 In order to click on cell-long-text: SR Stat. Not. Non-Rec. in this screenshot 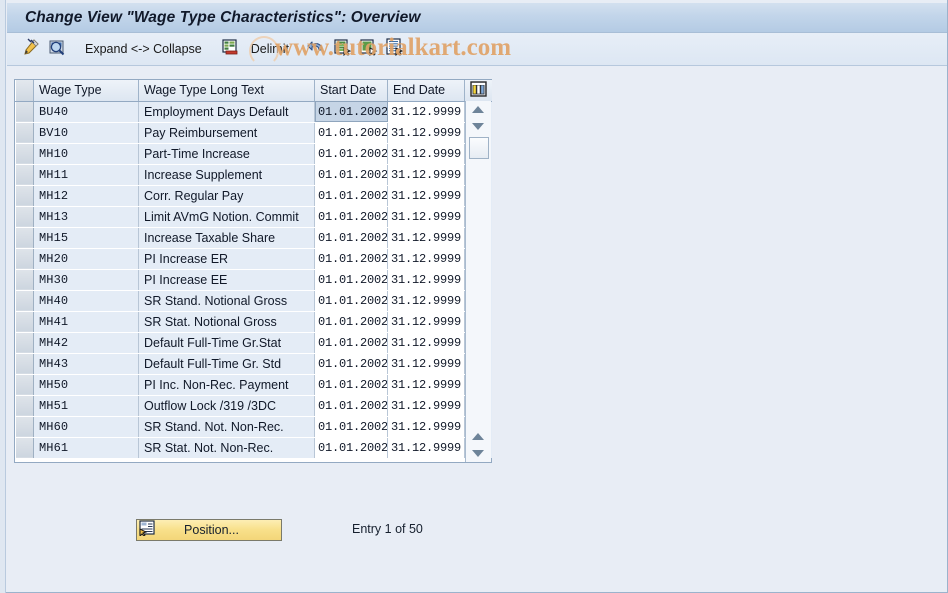, I will do `click(226, 448)`.